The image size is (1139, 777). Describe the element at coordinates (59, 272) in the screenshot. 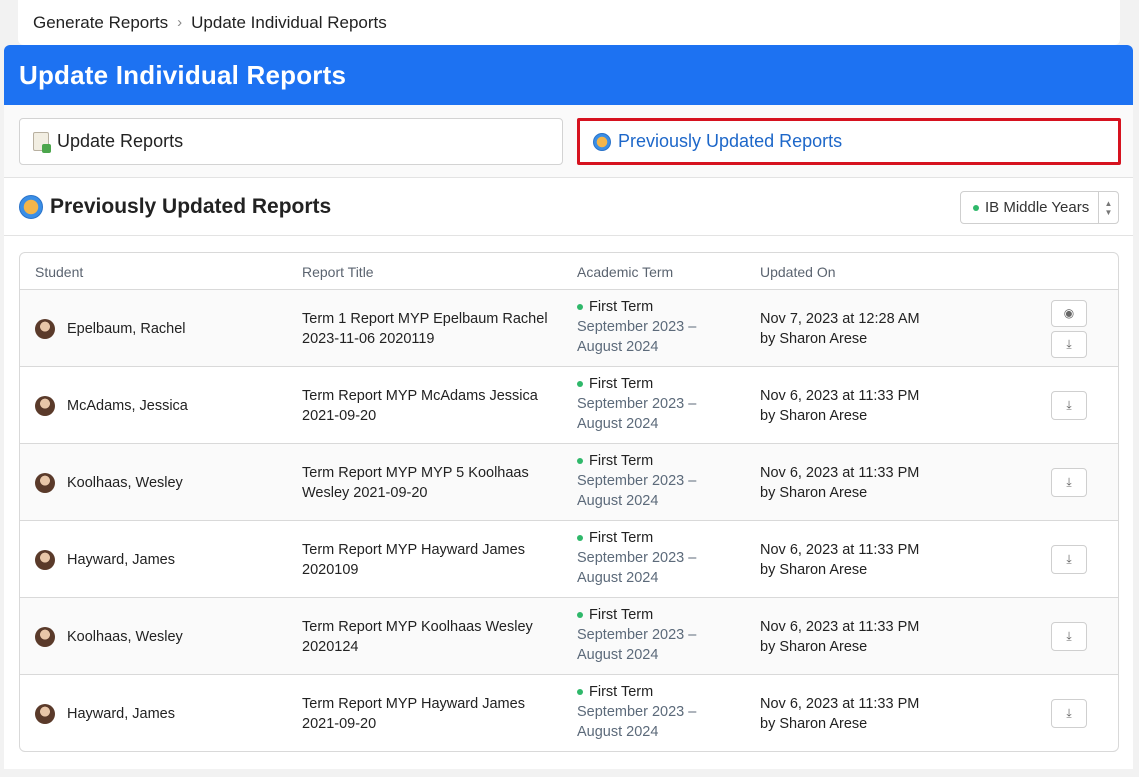

I see `column-header-student: Student` at that location.